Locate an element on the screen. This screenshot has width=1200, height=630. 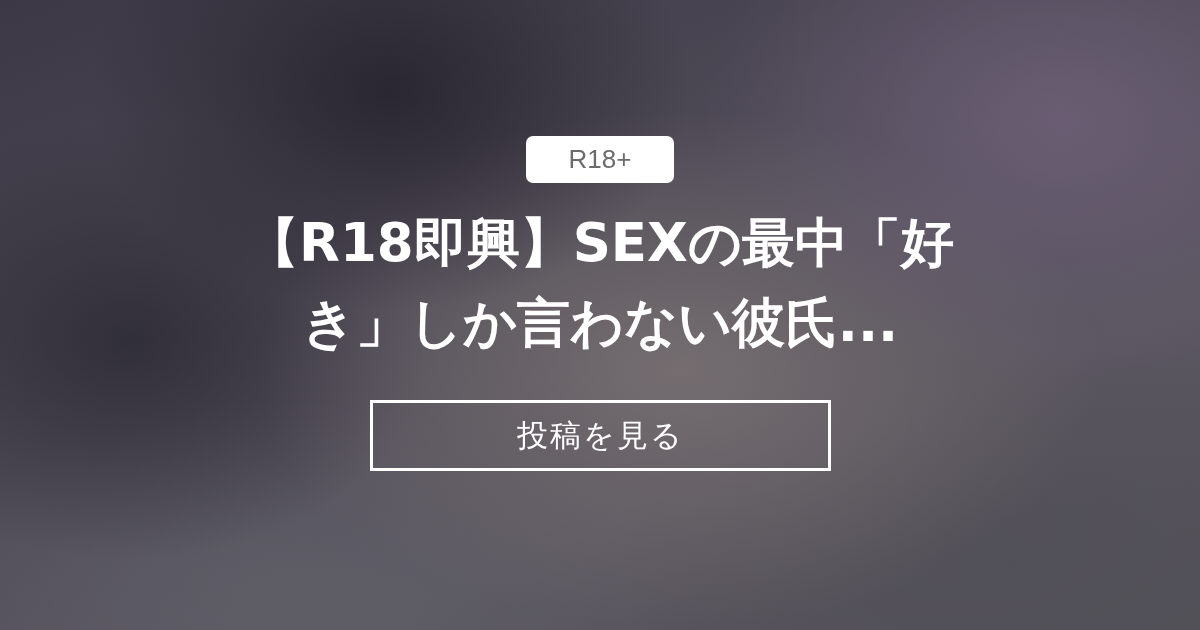
rating-badge: R18+ is located at coordinates (600, 159).